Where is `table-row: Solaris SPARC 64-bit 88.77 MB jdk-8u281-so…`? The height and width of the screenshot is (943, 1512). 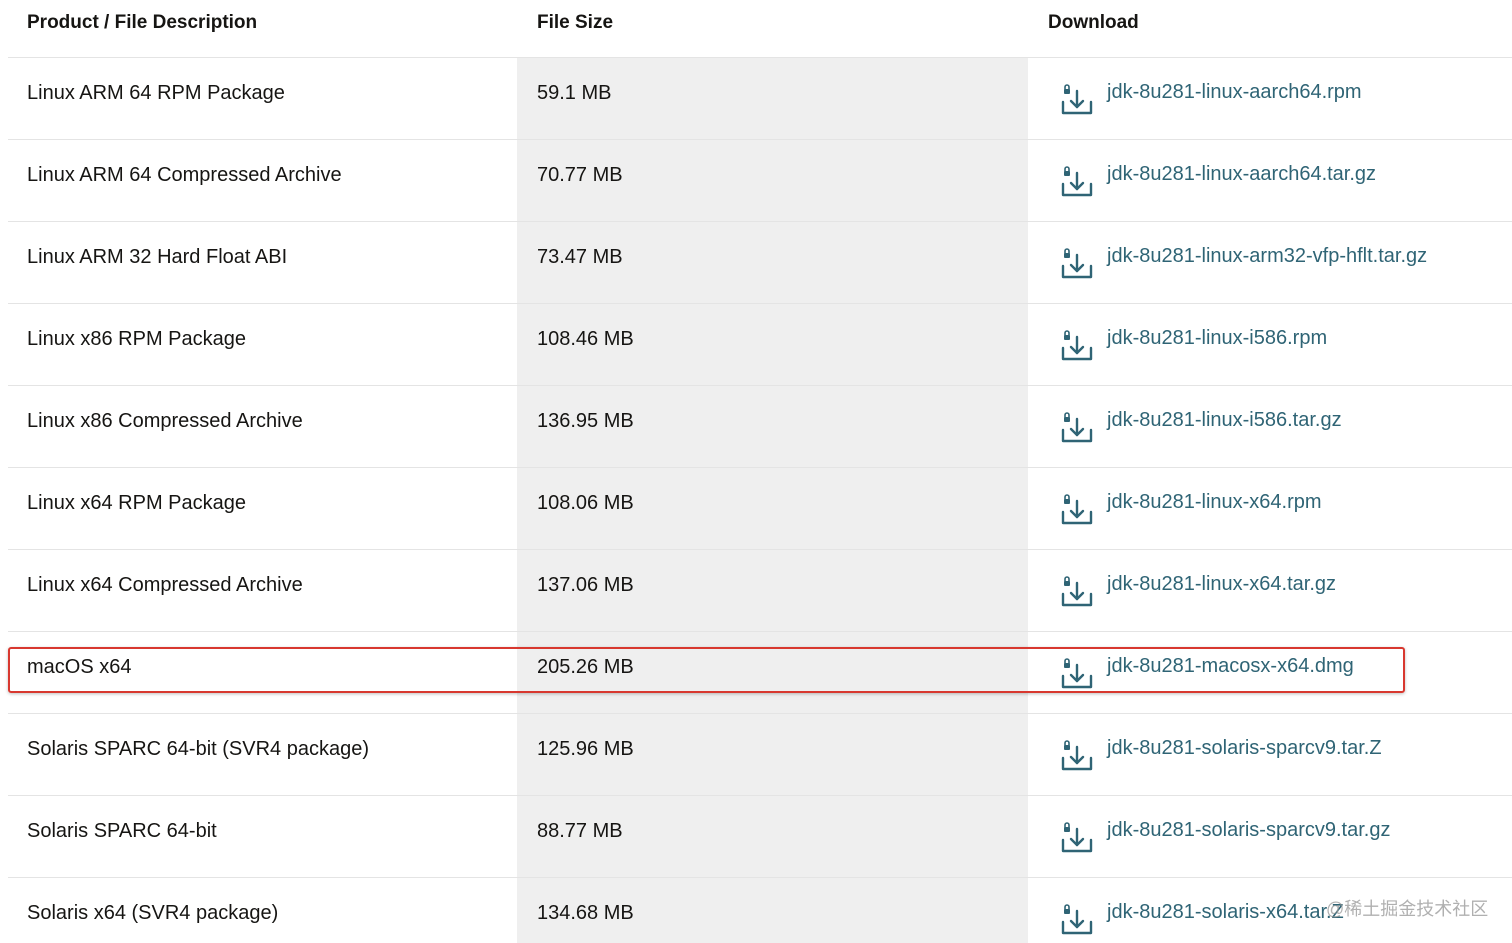 table-row: Solaris SPARC 64-bit 88.77 MB jdk-8u281-so… is located at coordinates (760, 836).